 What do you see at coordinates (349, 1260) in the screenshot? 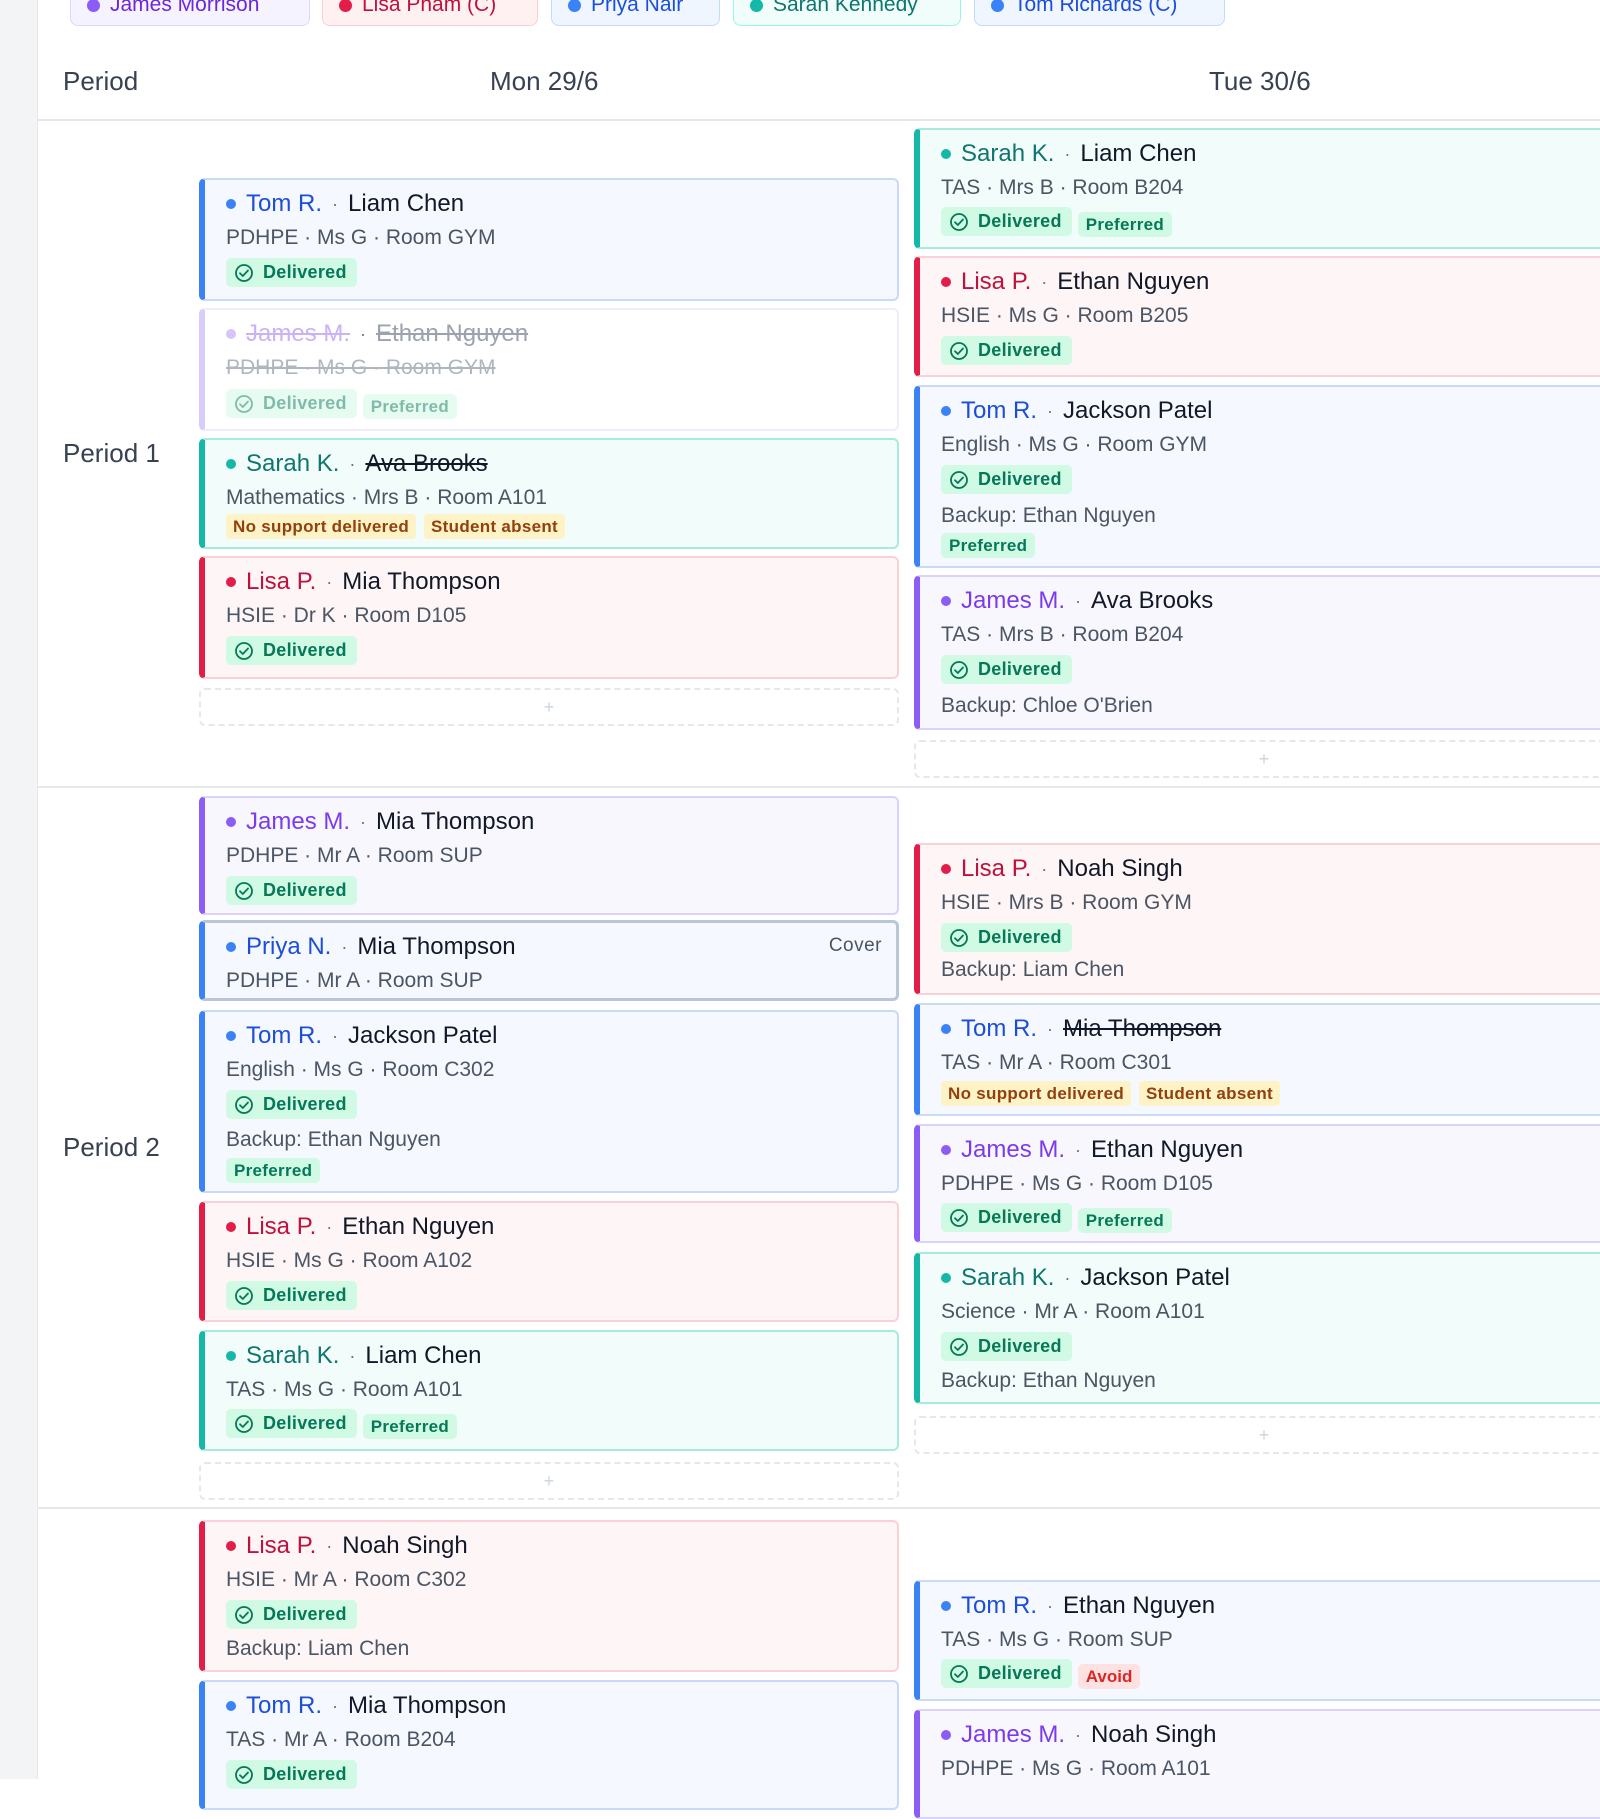
I see `session-details: HSIE · Ms G · Room A102` at bounding box center [349, 1260].